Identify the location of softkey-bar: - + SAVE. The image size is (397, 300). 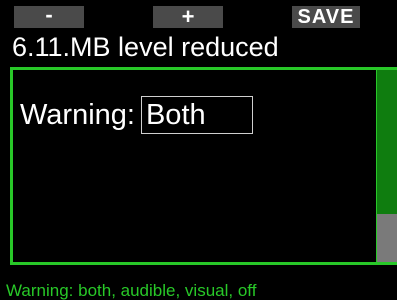
(198, 14).